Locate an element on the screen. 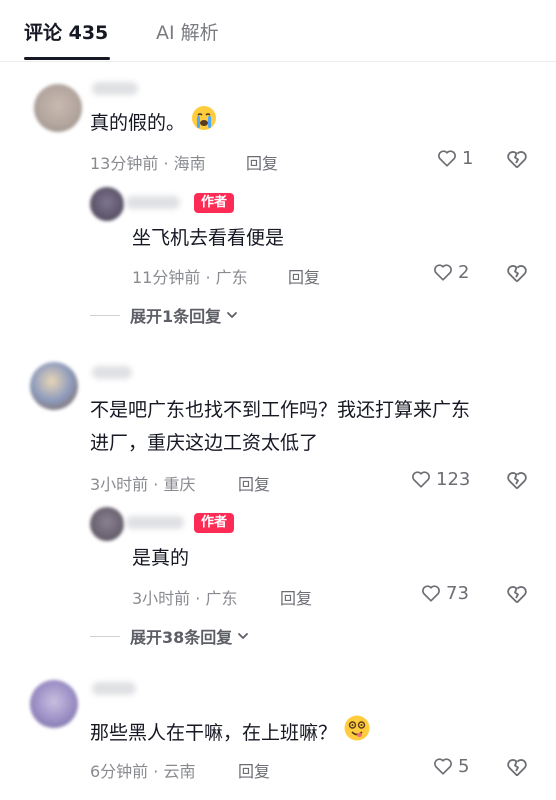 This screenshot has width=556, height=800. reply-text: 是真的 is located at coordinates (161, 558).